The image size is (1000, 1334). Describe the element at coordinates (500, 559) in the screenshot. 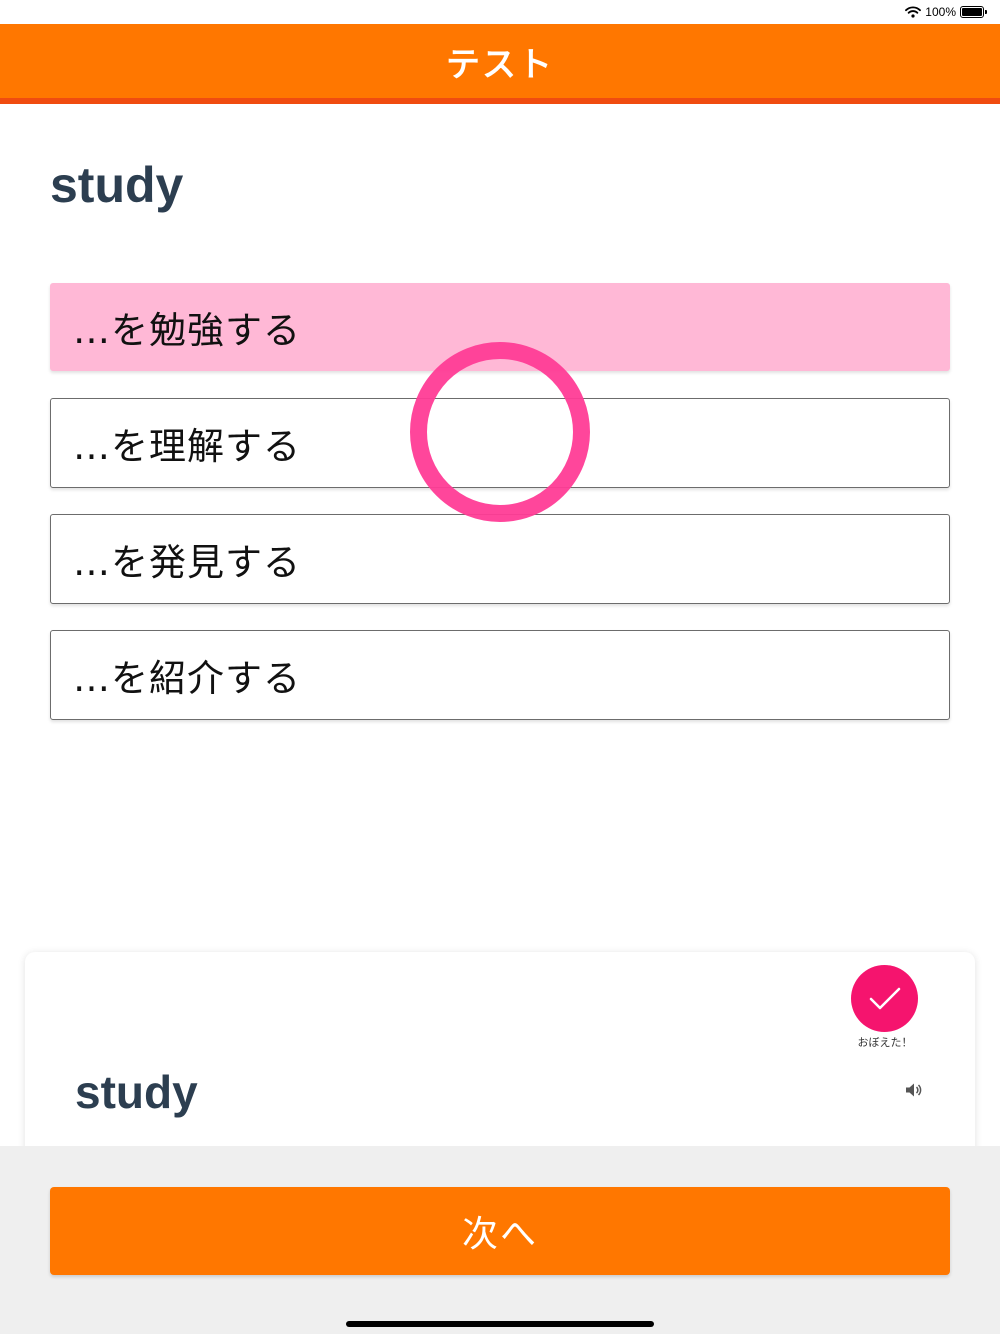

I see `choice-option-3: …を発見する` at that location.